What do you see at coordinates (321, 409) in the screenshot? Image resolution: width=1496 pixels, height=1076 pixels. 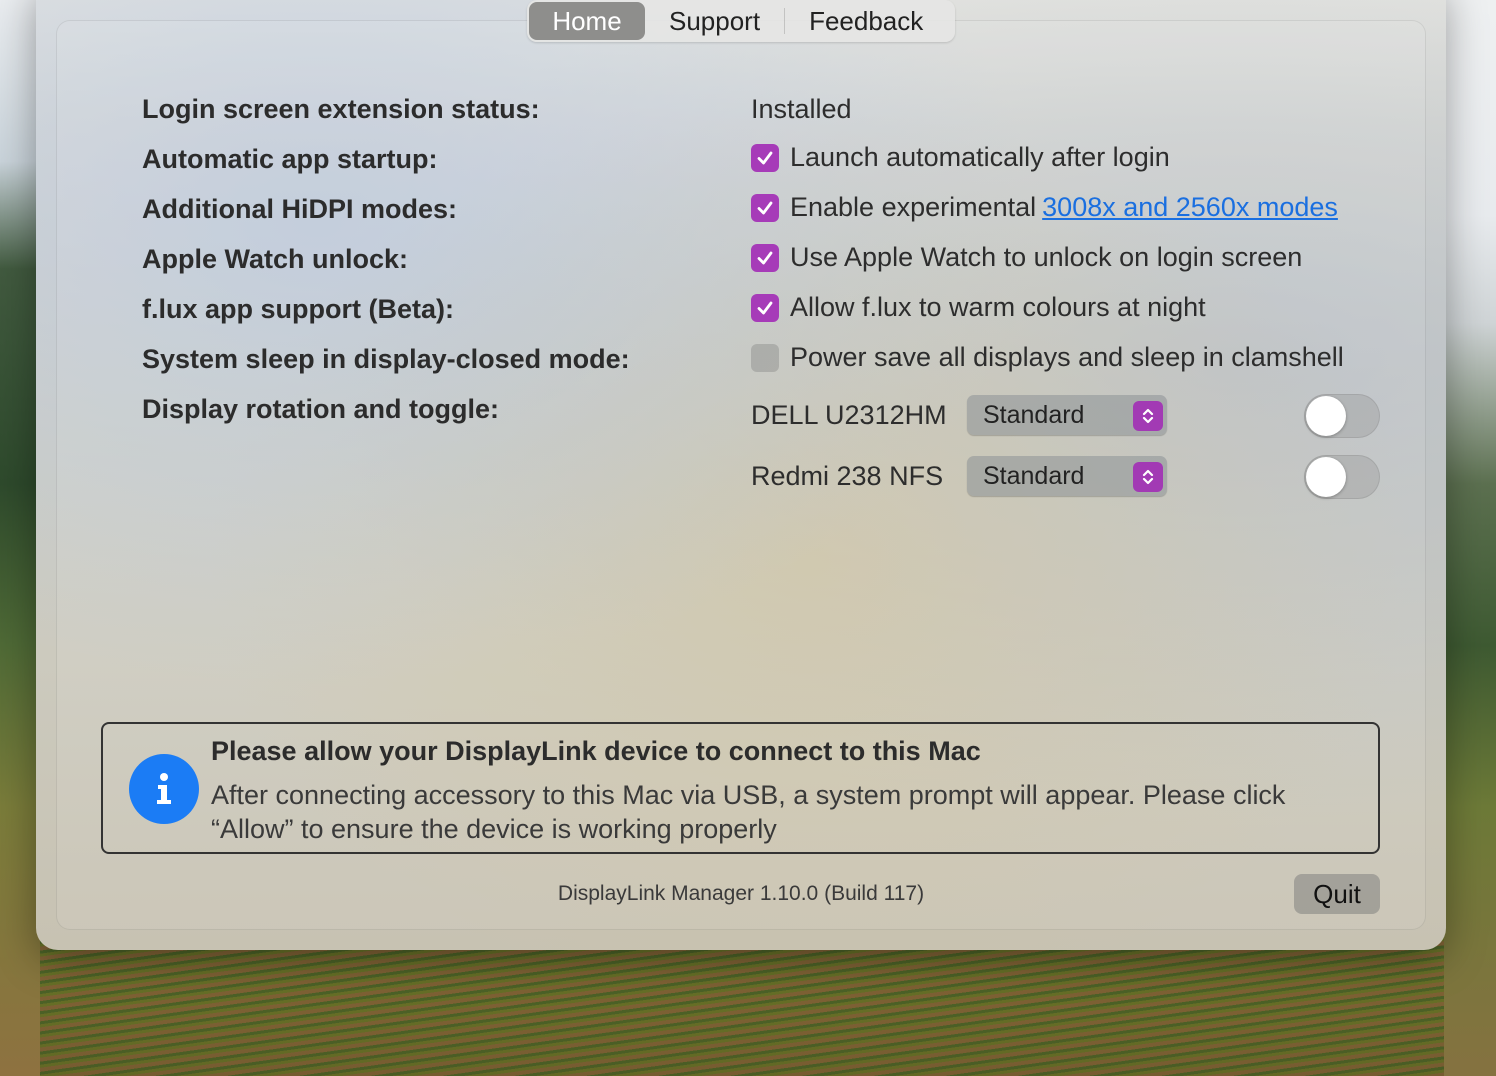 I see `rotation-label: Display rotation and toggle:` at bounding box center [321, 409].